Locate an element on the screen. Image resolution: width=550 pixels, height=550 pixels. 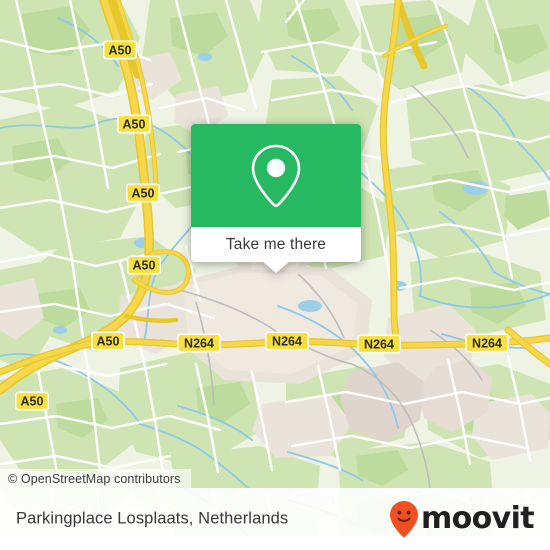
location-title: Parkingplace Losplaats, Netherlands is located at coordinates (152, 518).